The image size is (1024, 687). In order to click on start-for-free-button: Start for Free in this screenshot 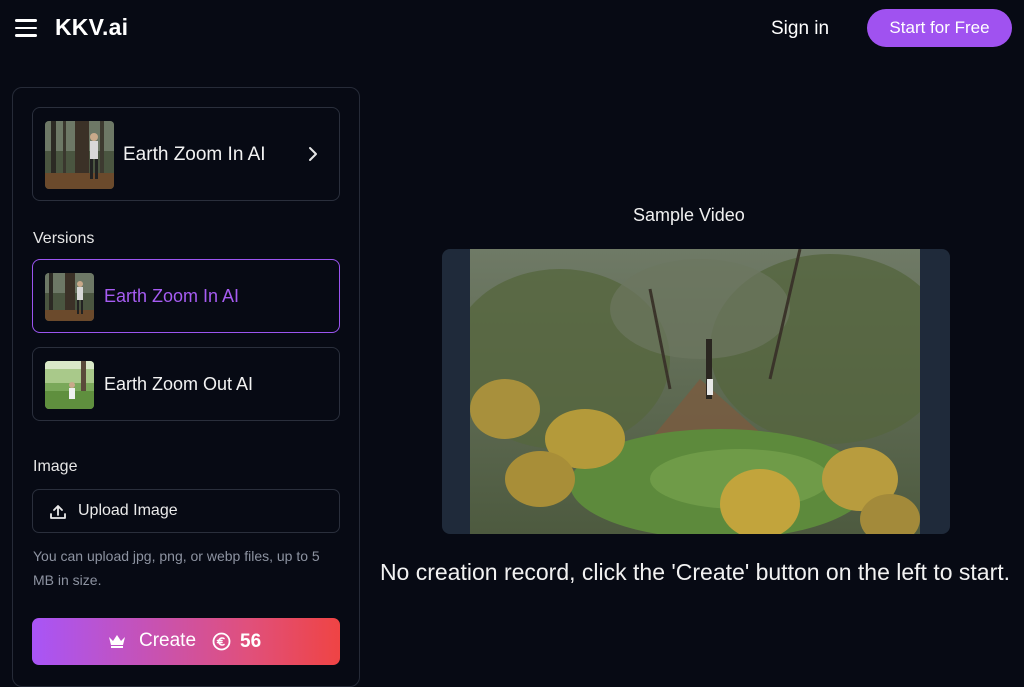, I will do `click(939, 28)`.